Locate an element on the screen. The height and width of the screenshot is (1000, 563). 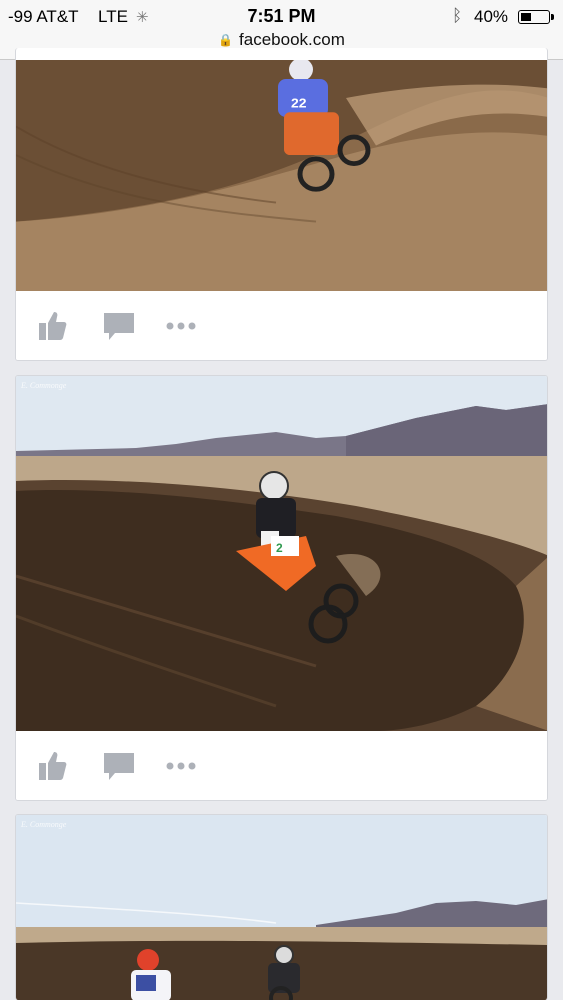
battery-percent: 40% is located at coordinates (491, 16).